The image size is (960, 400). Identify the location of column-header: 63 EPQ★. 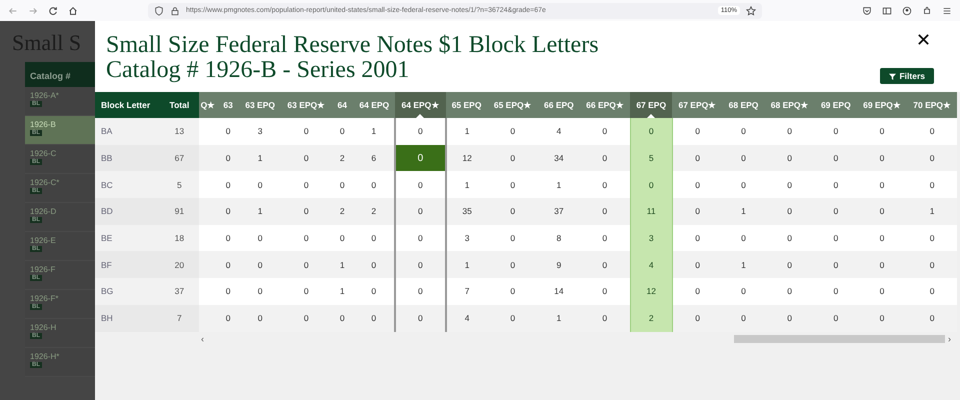
(306, 105).